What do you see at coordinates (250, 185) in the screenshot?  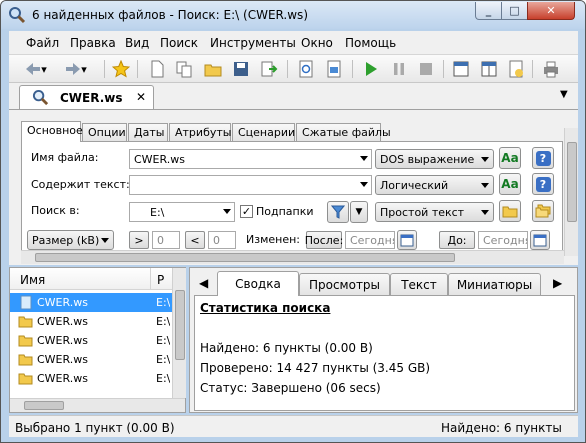 I see `contains-text-combo` at bounding box center [250, 185].